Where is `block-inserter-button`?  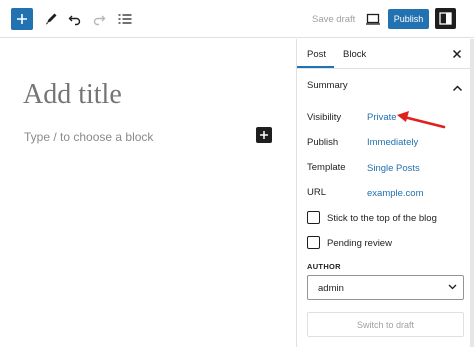
block-inserter-button is located at coordinates (264, 135).